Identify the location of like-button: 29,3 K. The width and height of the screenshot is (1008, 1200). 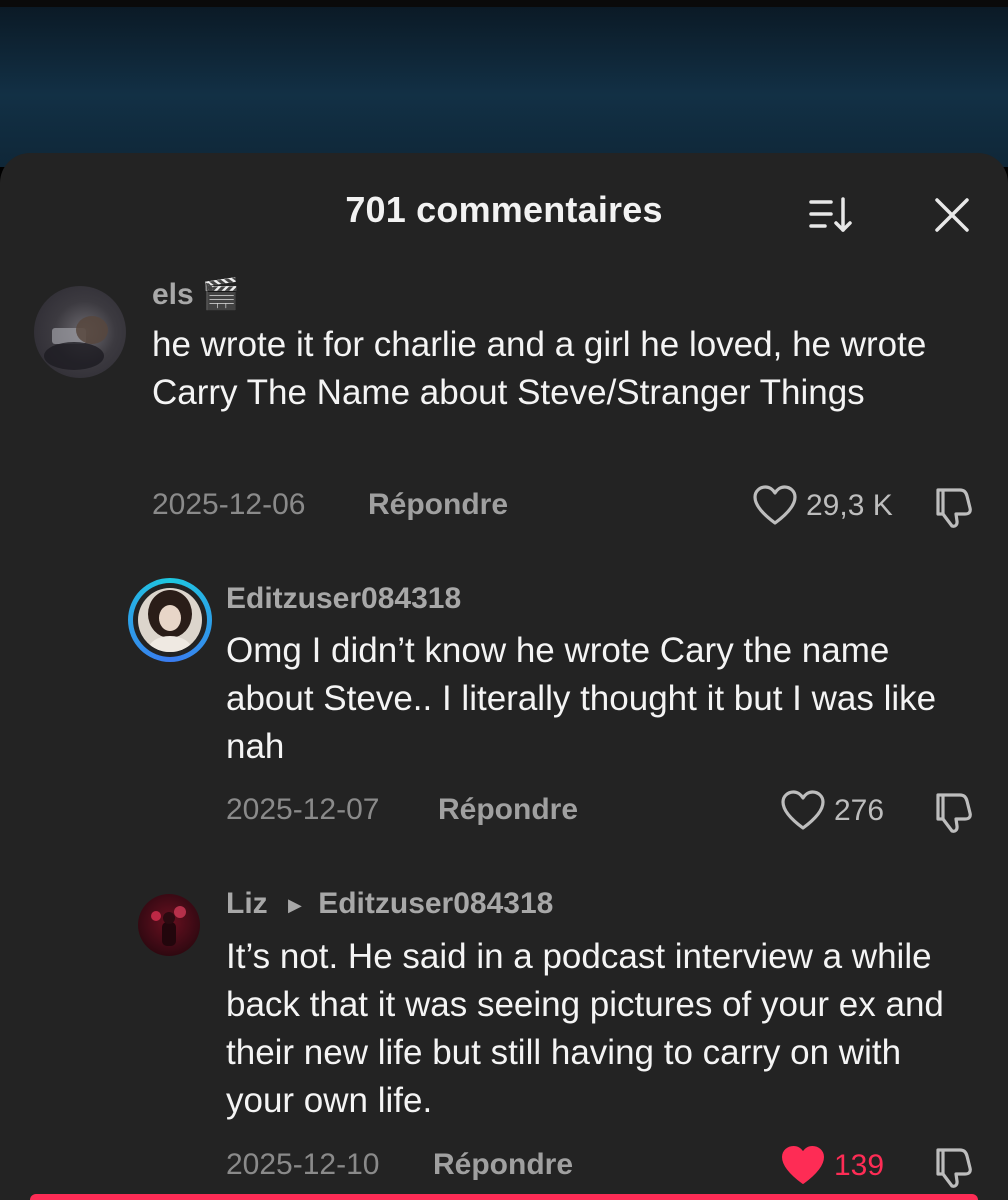
(822, 506).